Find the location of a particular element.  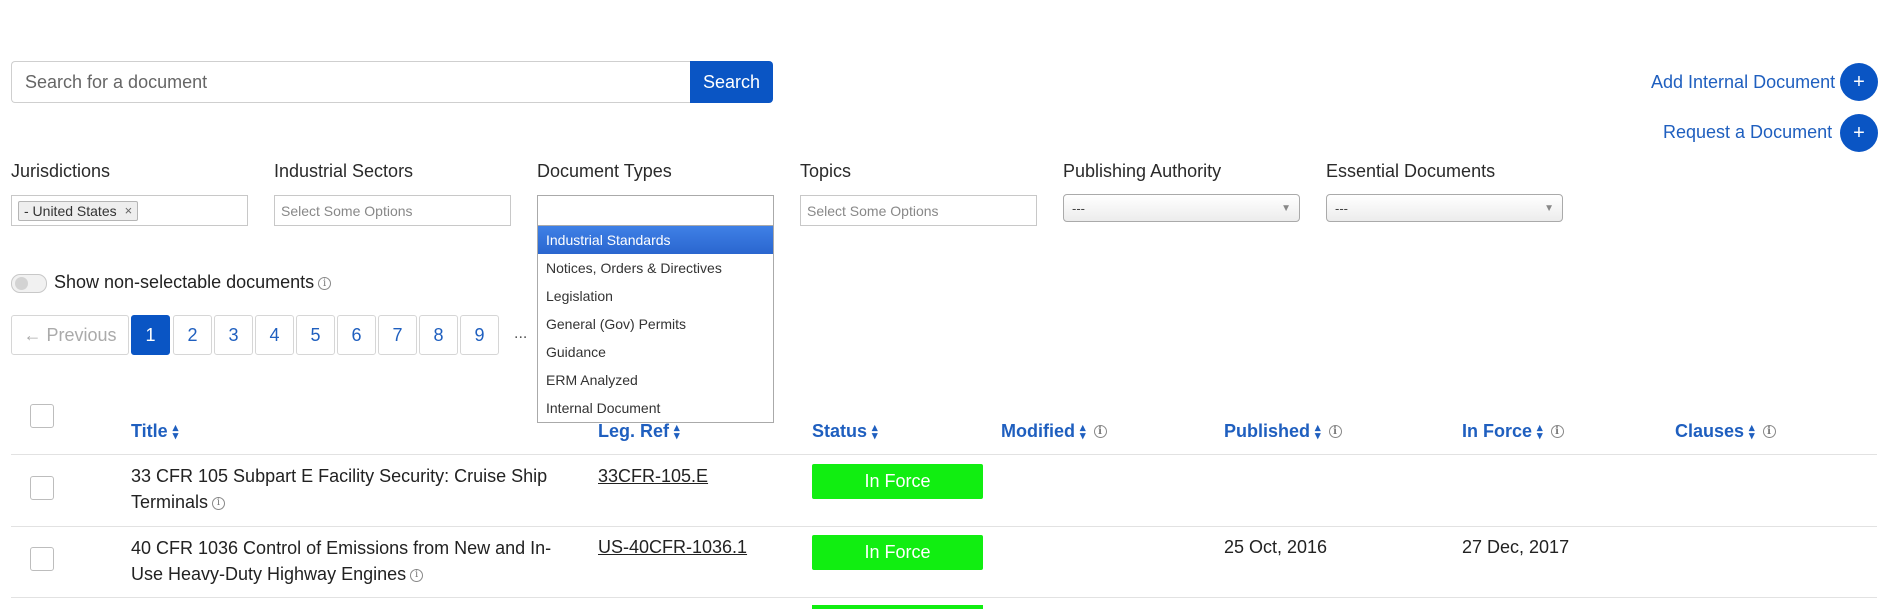

column-header-published: Published ▴ ▾ i is located at coordinates (1283, 431).